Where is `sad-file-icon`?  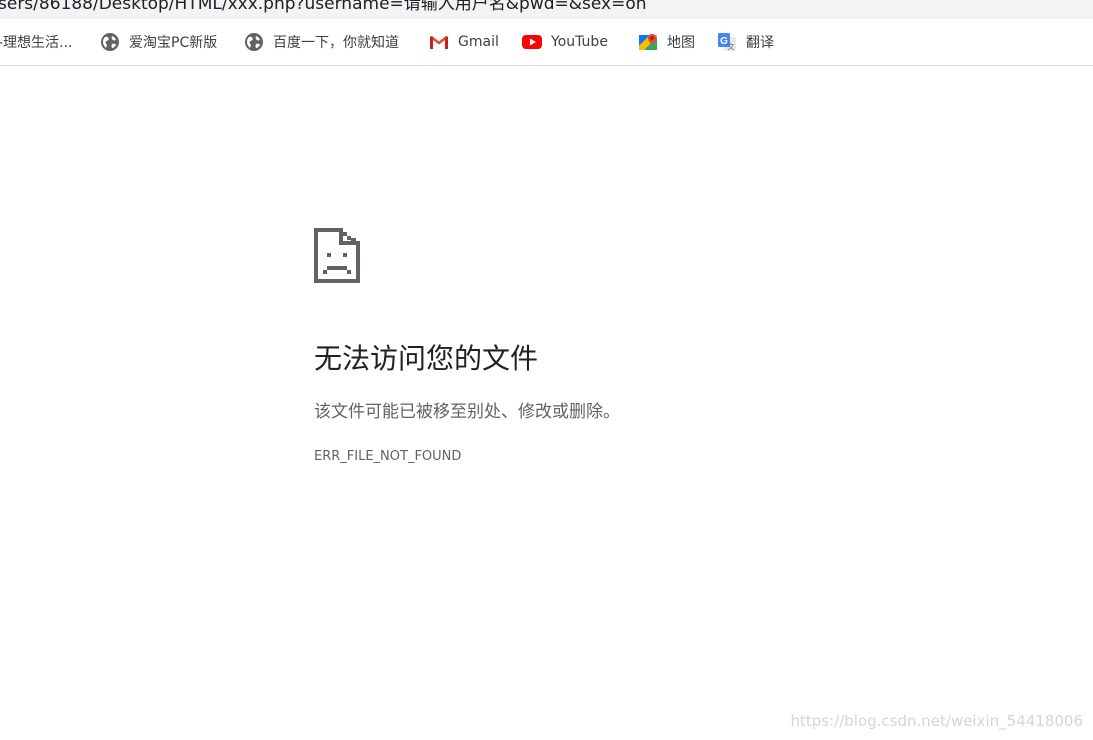
sad-file-icon is located at coordinates (337, 257).